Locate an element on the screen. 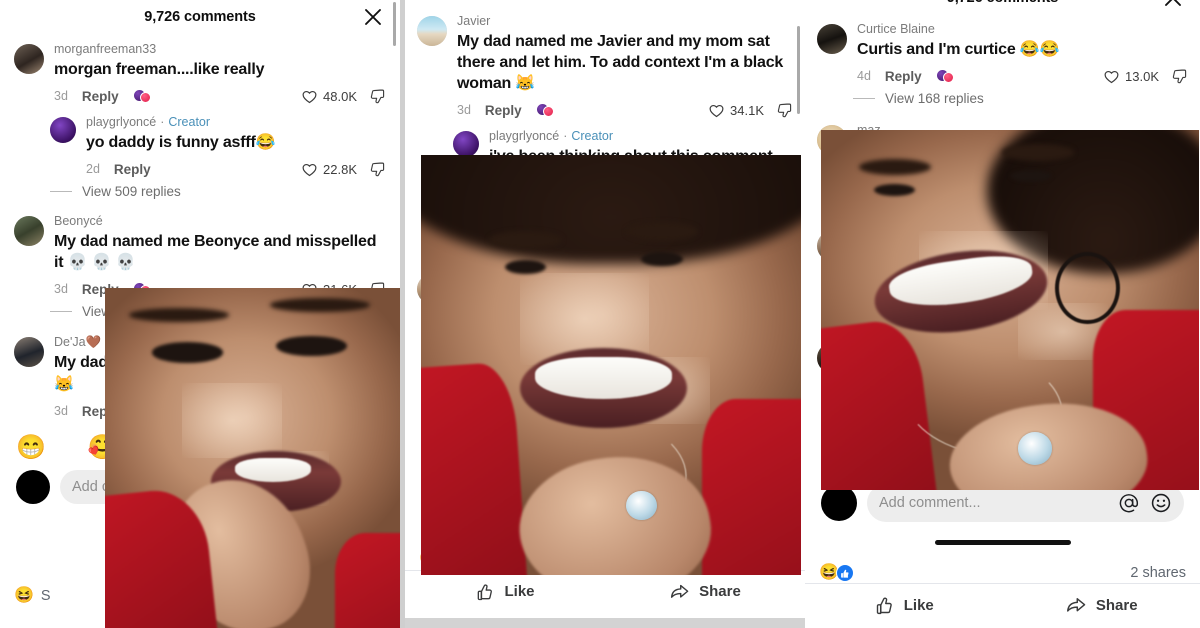 Image resolution: width=1200 pixels, height=628 pixels. comment-item: 995 is located at coordinates (1002, 334).